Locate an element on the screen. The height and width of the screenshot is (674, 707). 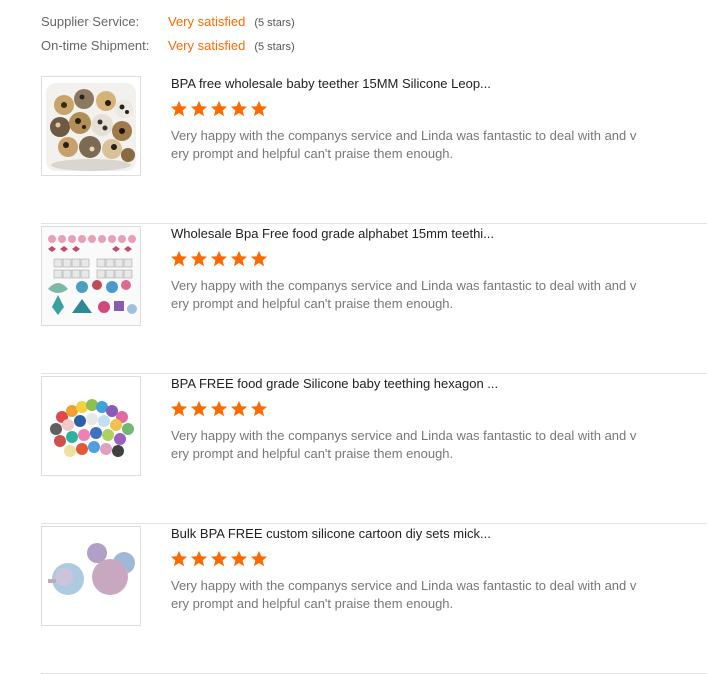
leopard-beads-jar-image is located at coordinates (91, 127).